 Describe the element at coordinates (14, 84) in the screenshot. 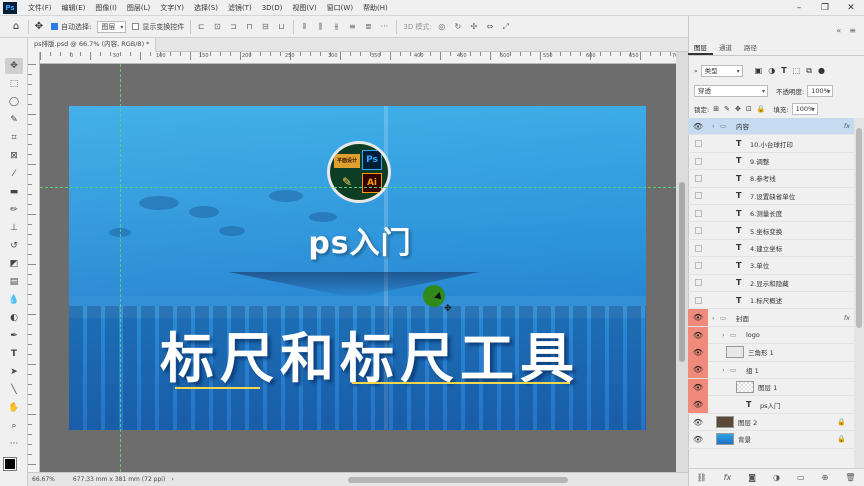

I see `marquee-tool-icon: ⬚` at that location.